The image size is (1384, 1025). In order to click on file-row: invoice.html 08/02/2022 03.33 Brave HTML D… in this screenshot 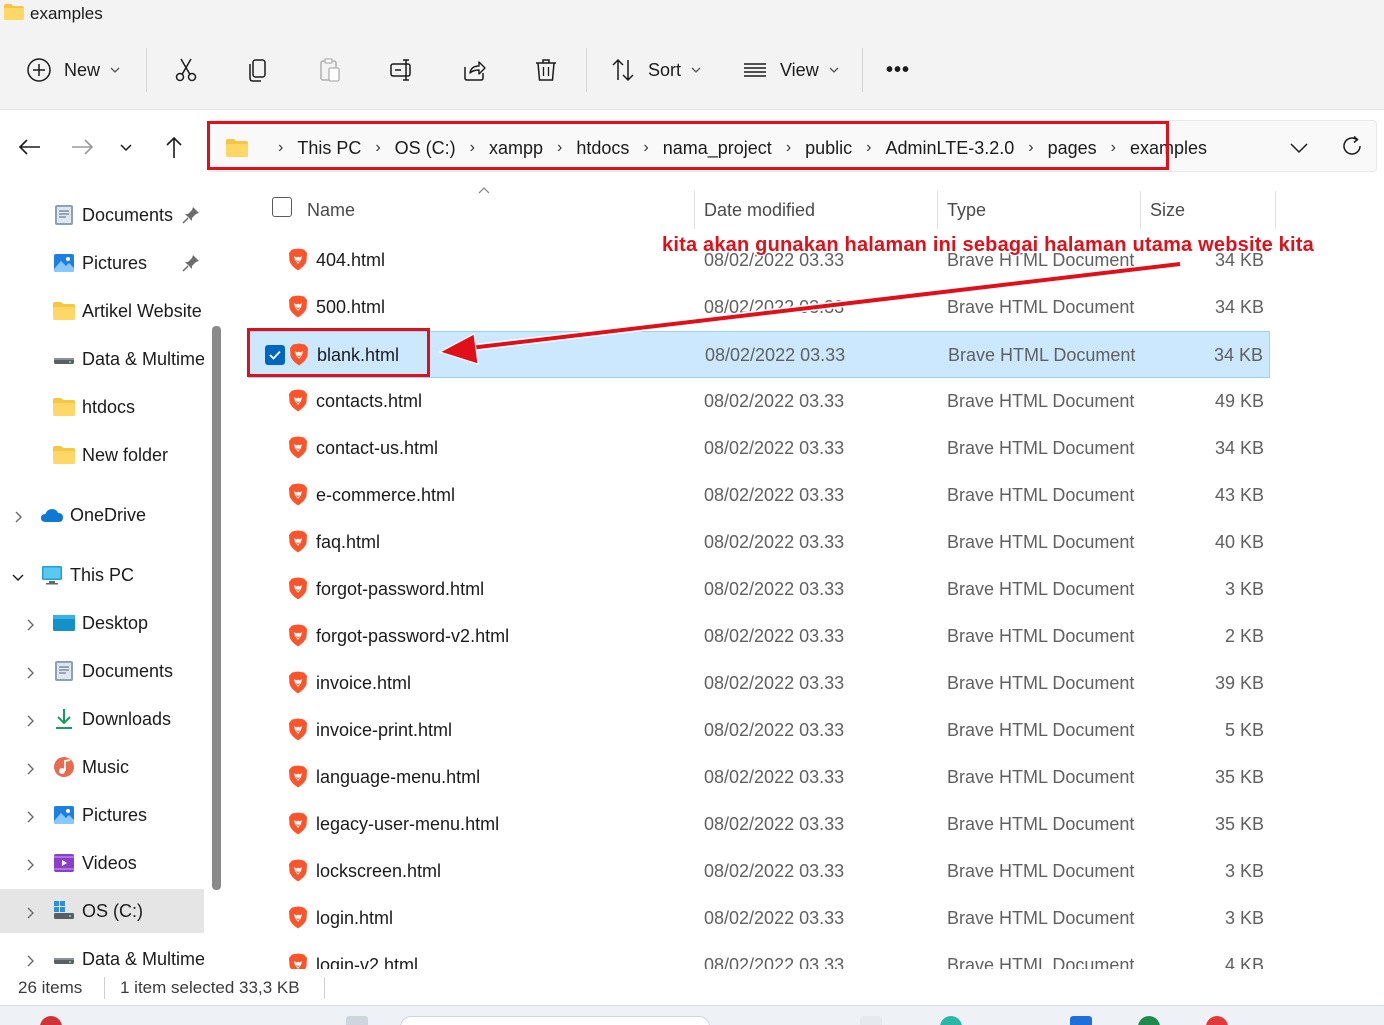, I will do `click(759, 683)`.